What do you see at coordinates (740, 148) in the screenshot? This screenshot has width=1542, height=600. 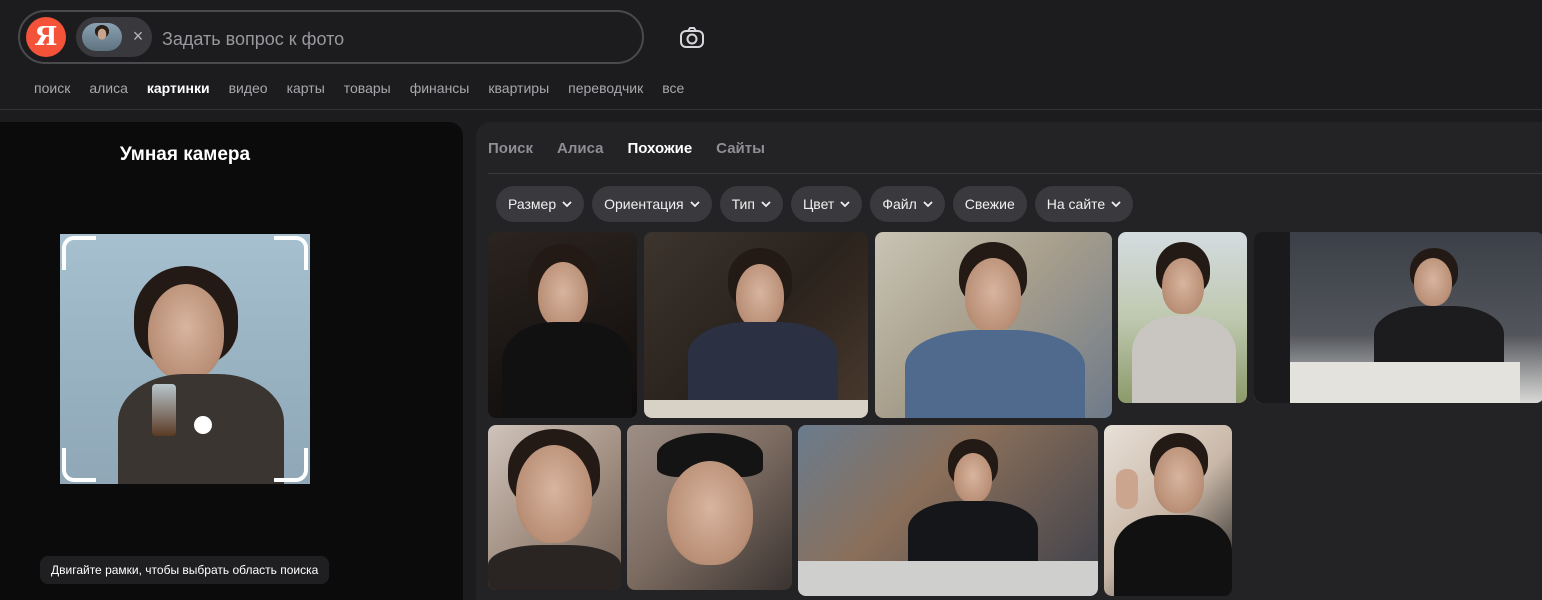 I see `tab-sites: Сайты` at bounding box center [740, 148].